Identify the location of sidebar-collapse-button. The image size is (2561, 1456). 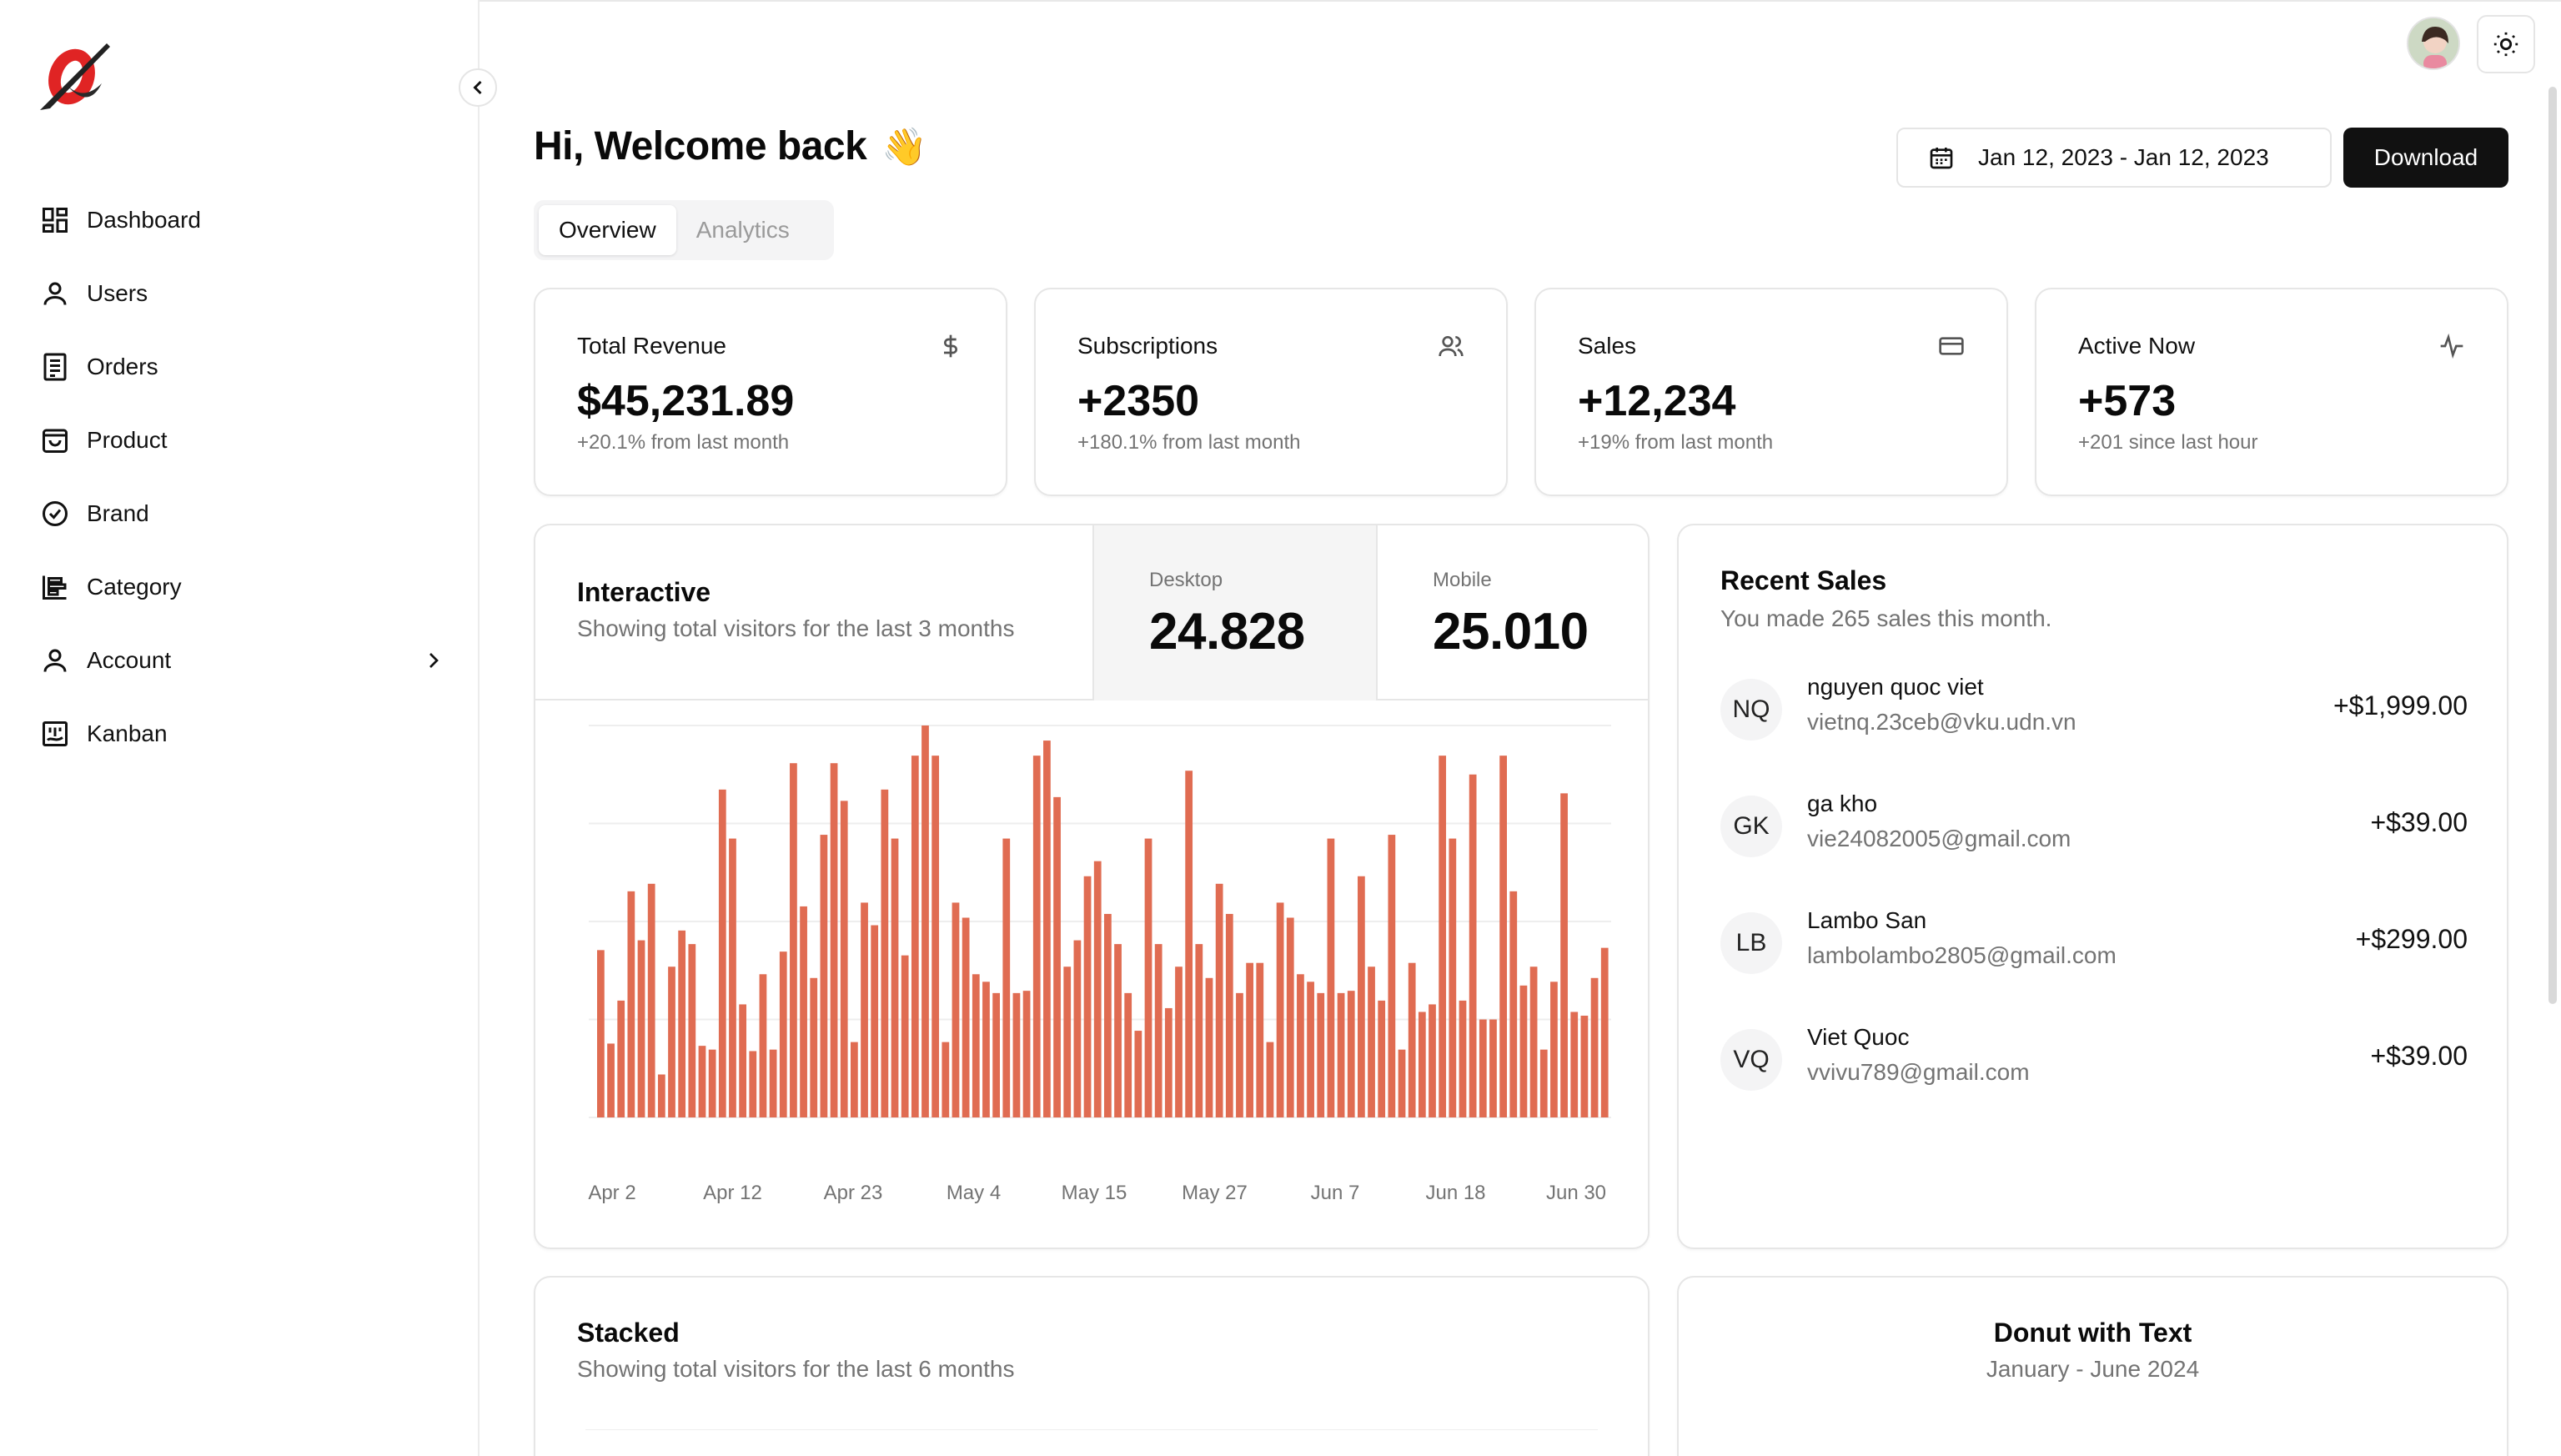
(478, 87).